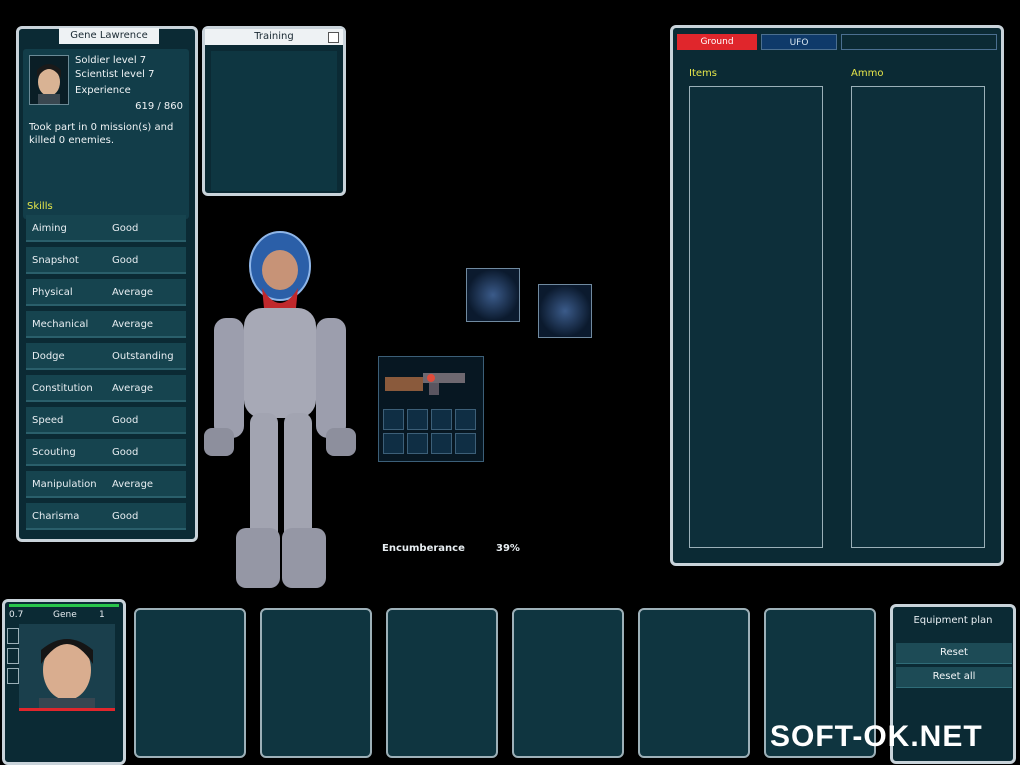 The width and height of the screenshot is (1020, 765). Describe the element at coordinates (799, 42) in the screenshot. I see `tab-ufo: UFO` at that location.